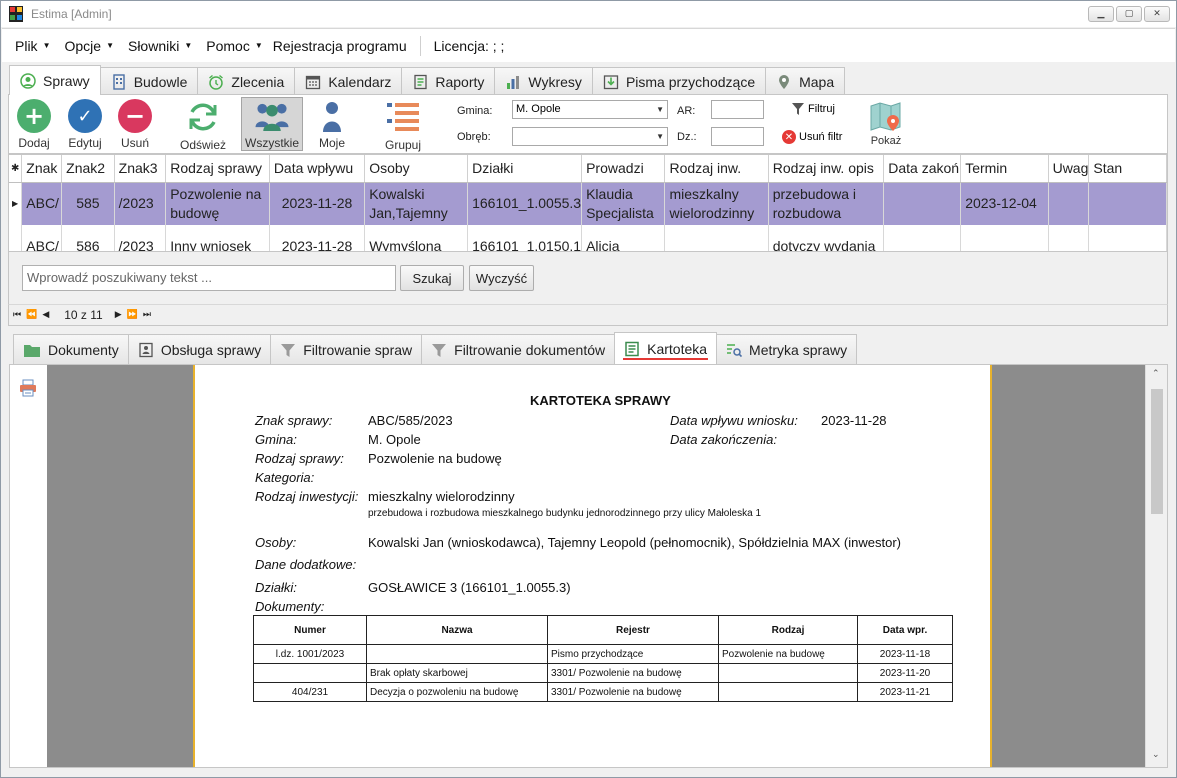  What do you see at coordinates (1156, 566) in the screenshot?
I see `vertical-scrollbar: ⌃ ⌄` at bounding box center [1156, 566].